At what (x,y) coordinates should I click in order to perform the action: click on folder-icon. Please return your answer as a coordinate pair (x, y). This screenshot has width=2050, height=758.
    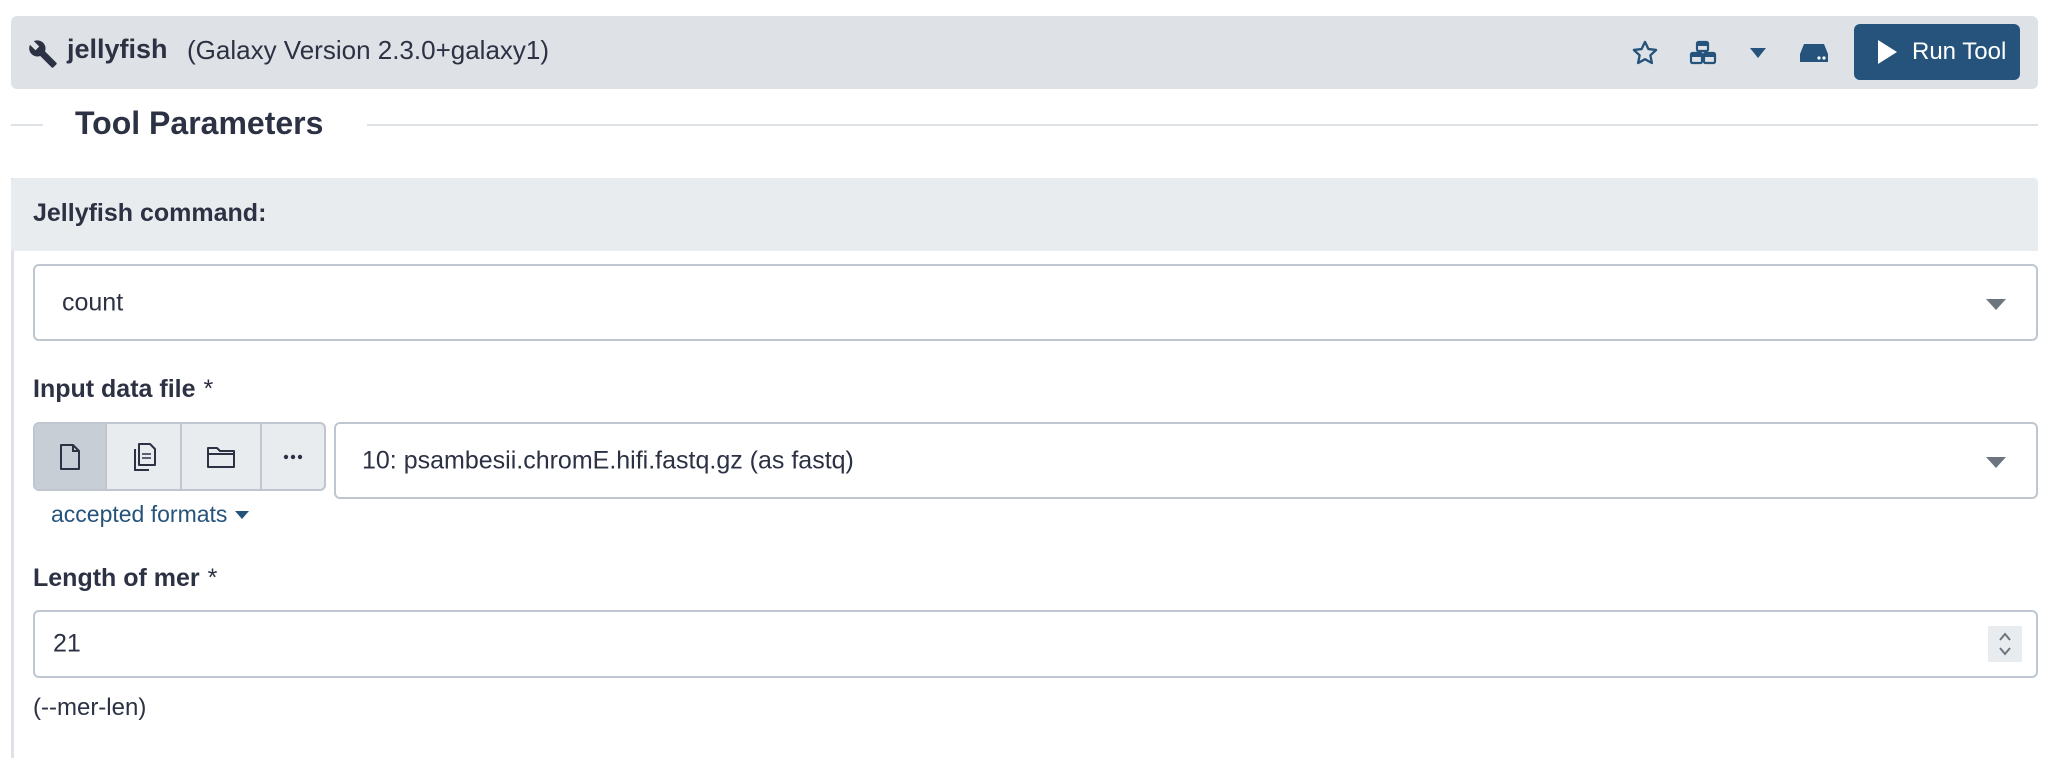
    Looking at the image, I should click on (221, 457).